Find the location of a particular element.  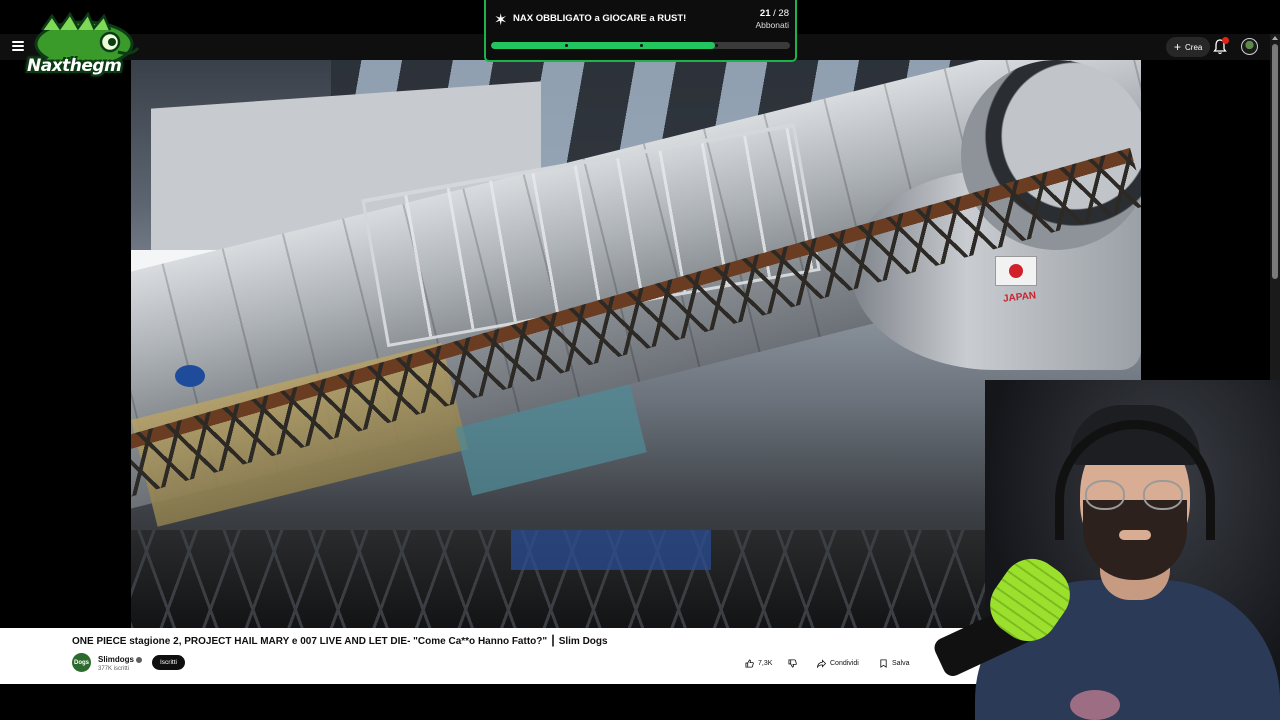

like-count: 7,3K is located at coordinates (765, 663).